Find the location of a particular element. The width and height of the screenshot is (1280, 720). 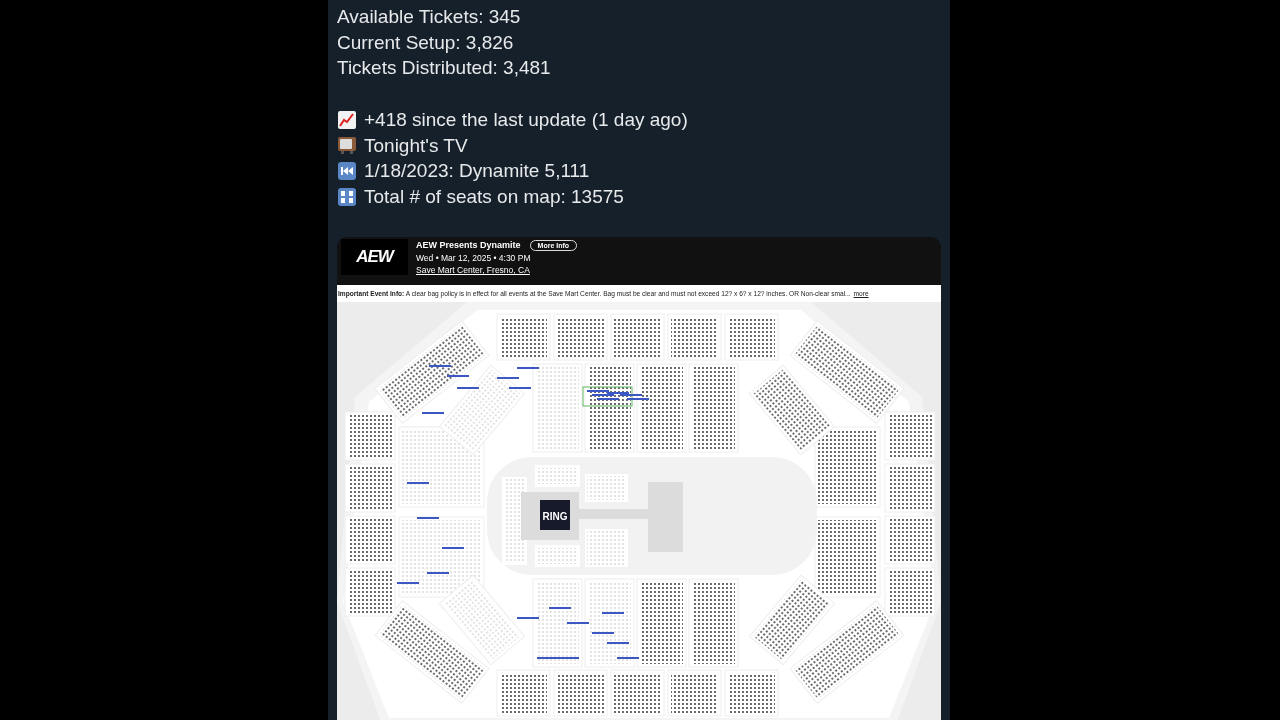

stat-line: Current Setup: 3,826 is located at coordinates (425, 42).